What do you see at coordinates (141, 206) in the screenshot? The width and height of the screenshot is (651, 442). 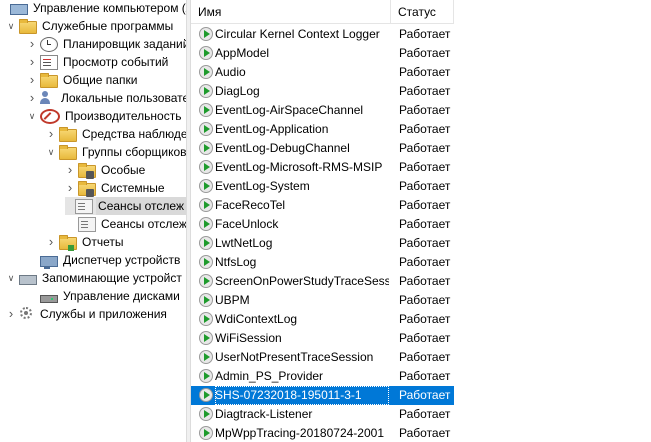 I see `tree-item-label: Сеансы отслеж` at bounding box center [141, 206].